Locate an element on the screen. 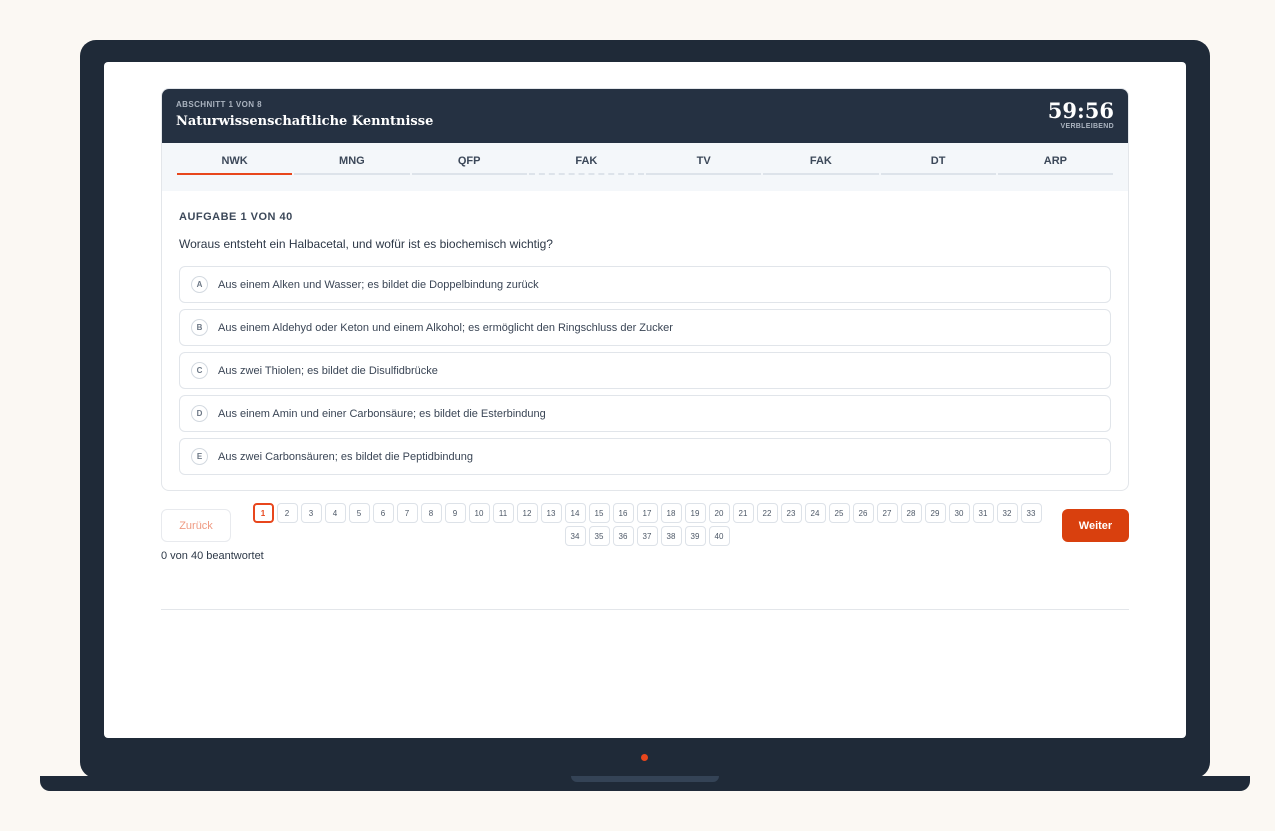 The width and height of the screenshot is (1275, 831). page-button-9: 9 is located at coordinates (455, 513).